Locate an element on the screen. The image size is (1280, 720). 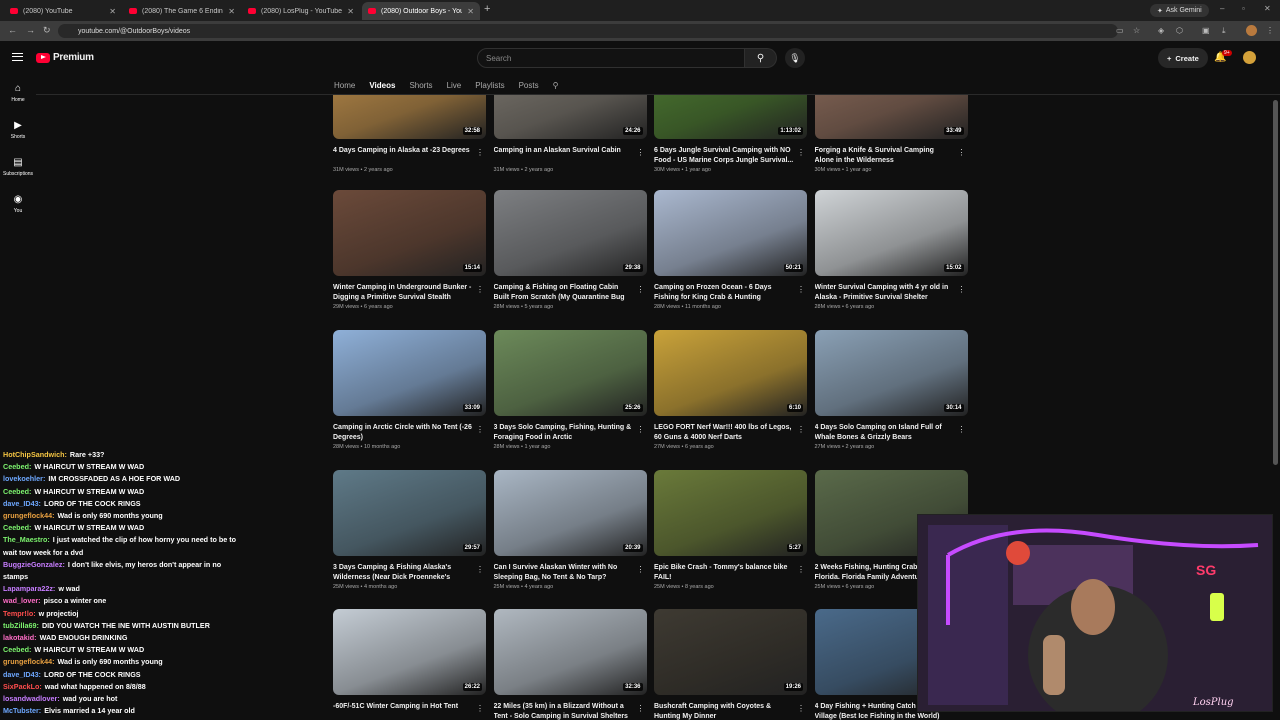
hamburger-menu-icon is located at coordinates (17, 57).